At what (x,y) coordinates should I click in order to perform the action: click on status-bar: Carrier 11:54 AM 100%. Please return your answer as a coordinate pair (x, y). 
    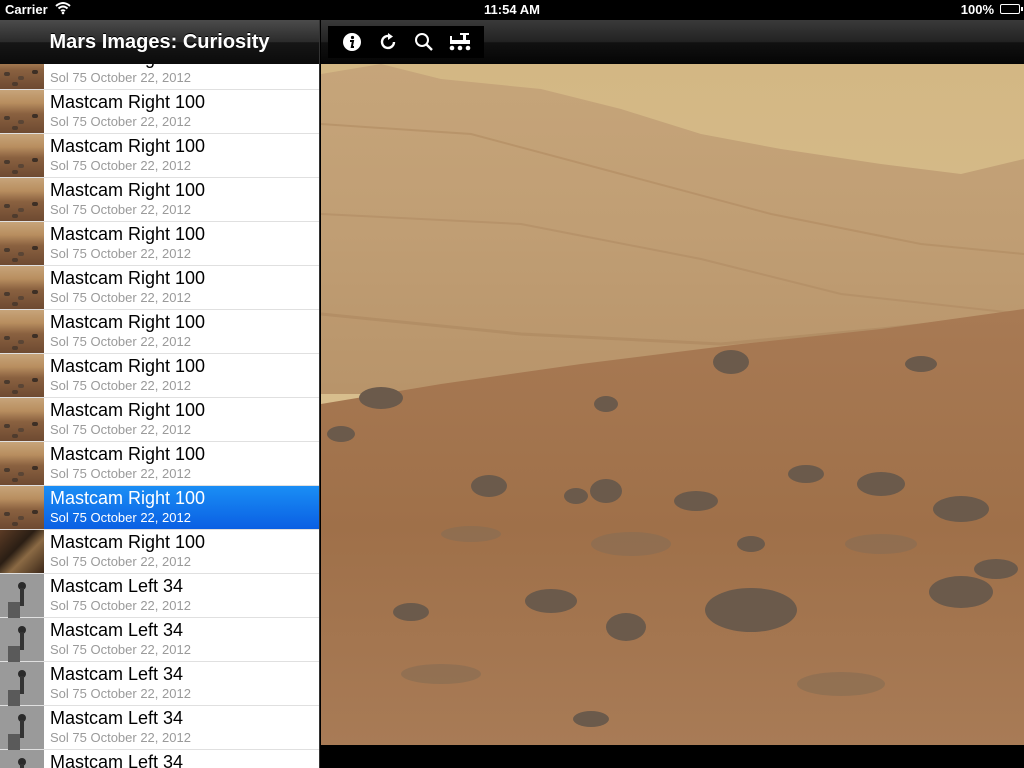
    Looking at the image, I should click on (512, 10).